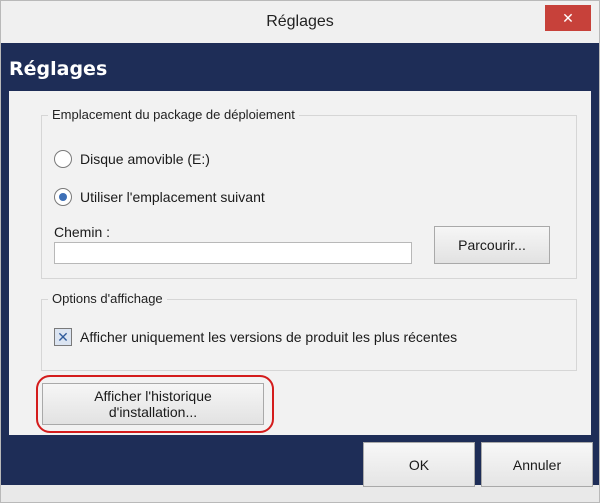  Describe the element at coordinates (233, 253) in the screenshot. I see `path-input` at that location.